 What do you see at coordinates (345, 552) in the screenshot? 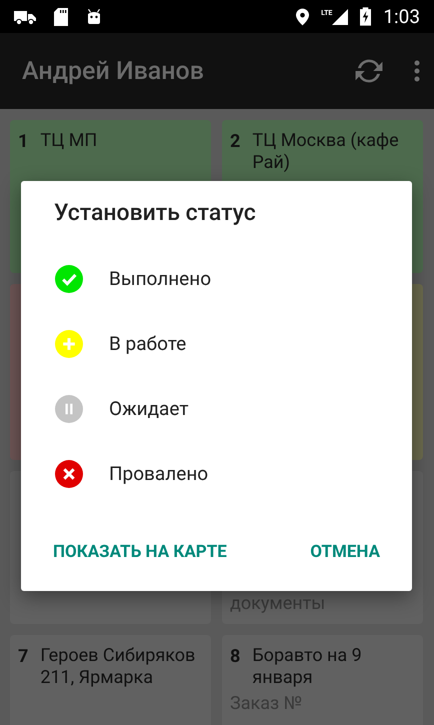
I see `dialog-button: ОТМЕНА` at bounding box center [345, 552].